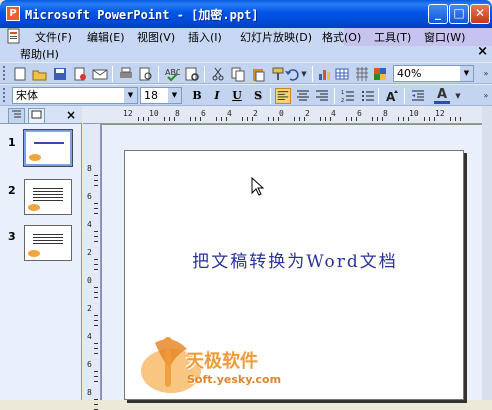 The image size is (492, 410). What do you see at coordinates (287, 115) in the screenshot?
I see `horizontal-ruler: 12 10 8 6 4 2 0 2 4 6 8 10 12` at bounding box center [287, 115].